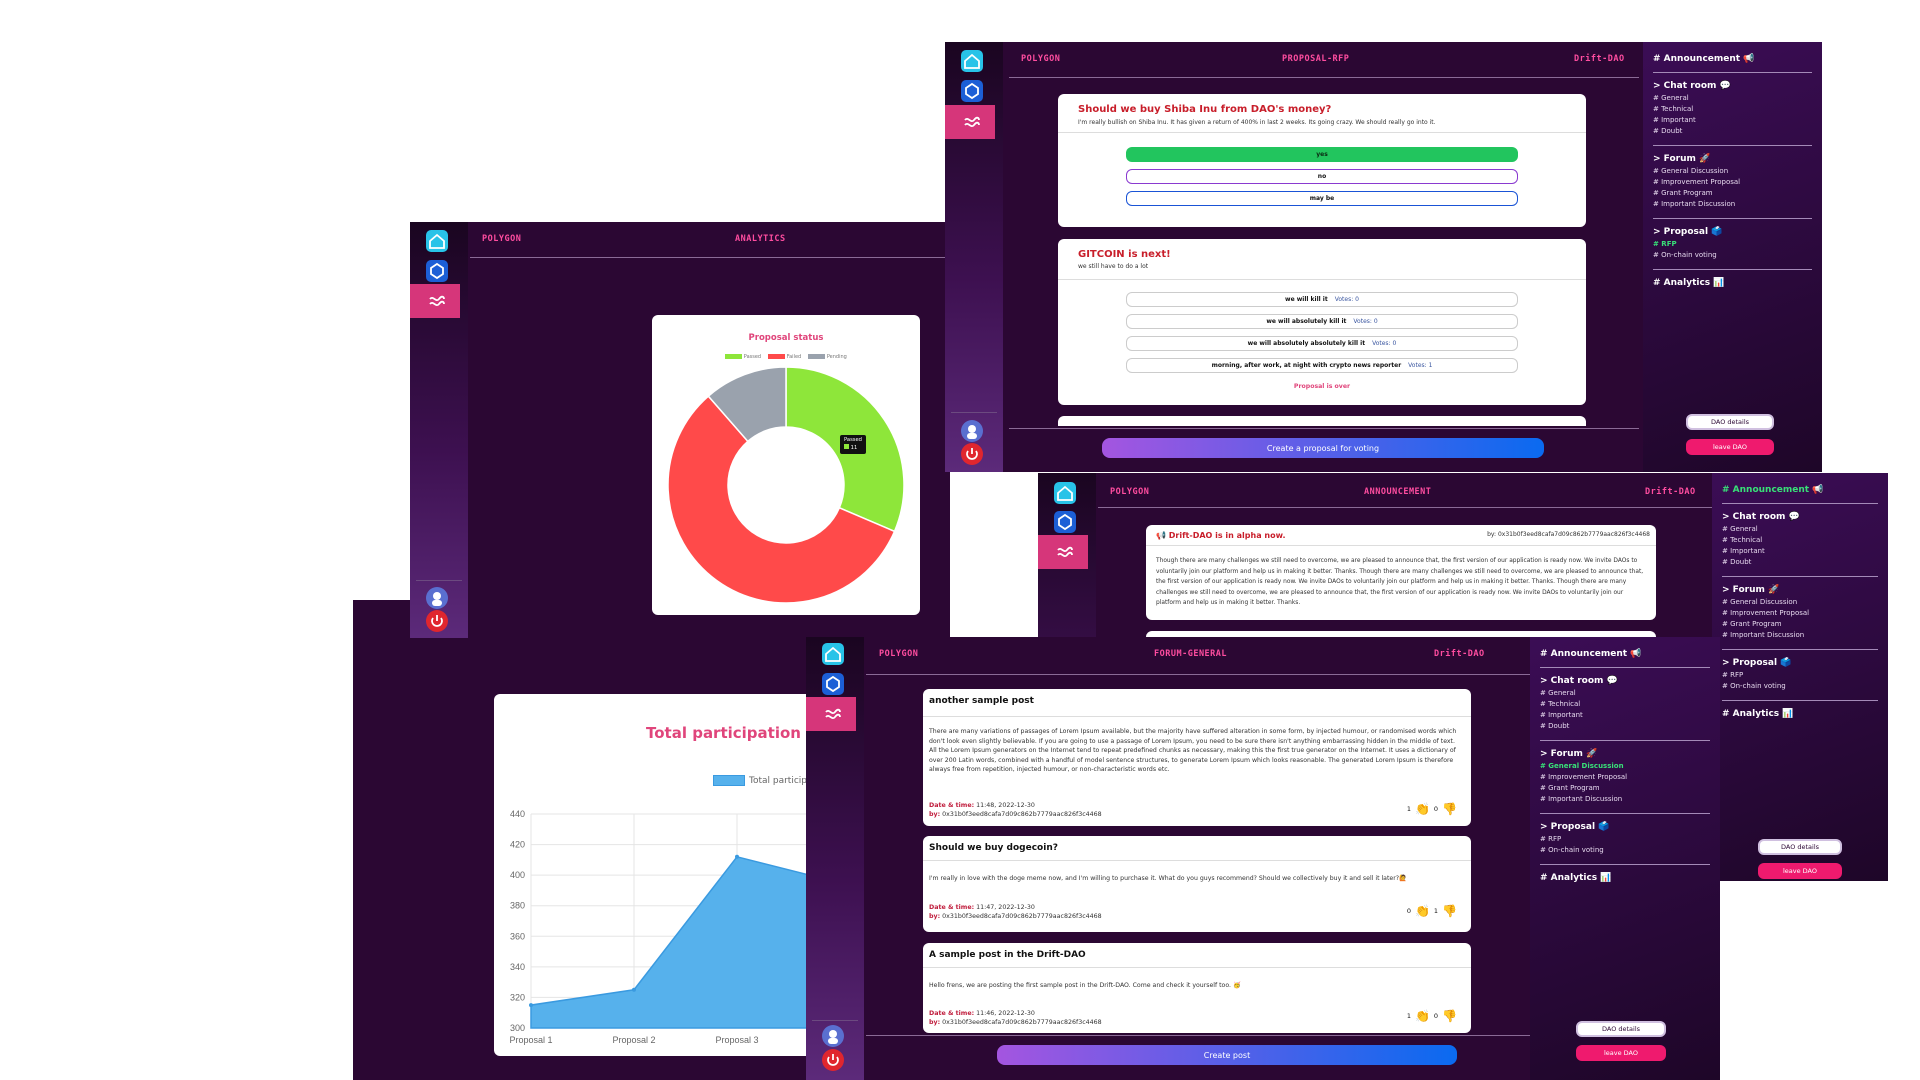 Image resolution: width=1920 pixels, height=1080 pixels. What do you see at coordinates (1398, 492) in the screenshot?
I see `page-title: ANNOUNCEMENT` at bounding box center [1398, 492].